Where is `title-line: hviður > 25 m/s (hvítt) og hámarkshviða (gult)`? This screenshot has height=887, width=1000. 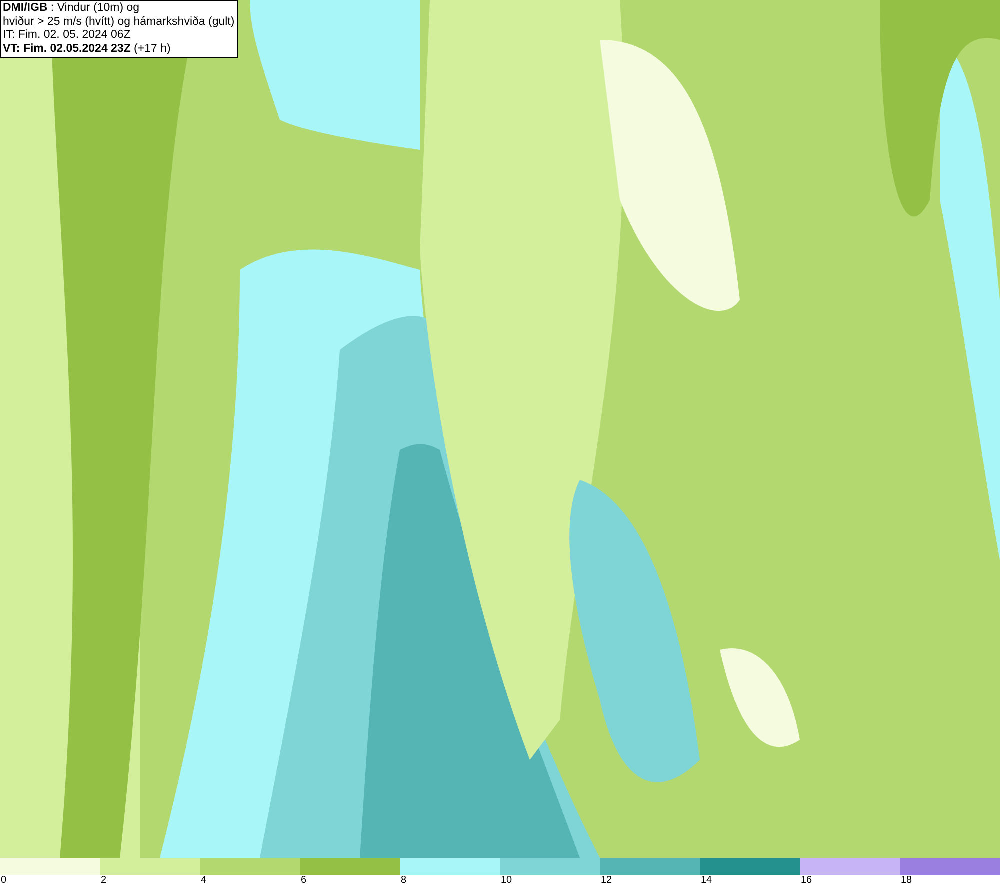 title-line: hviður > 25 m/s (hvítt) og hámarkshviða (gult) is located at coordinates (119, 22).